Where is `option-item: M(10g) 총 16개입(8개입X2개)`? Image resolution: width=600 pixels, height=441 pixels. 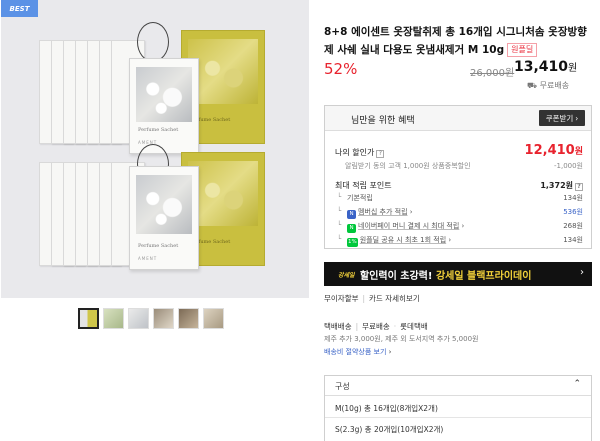 option-item: M(10g) 총 16개입(8개입X2개) is located at coordinates (386, 408).